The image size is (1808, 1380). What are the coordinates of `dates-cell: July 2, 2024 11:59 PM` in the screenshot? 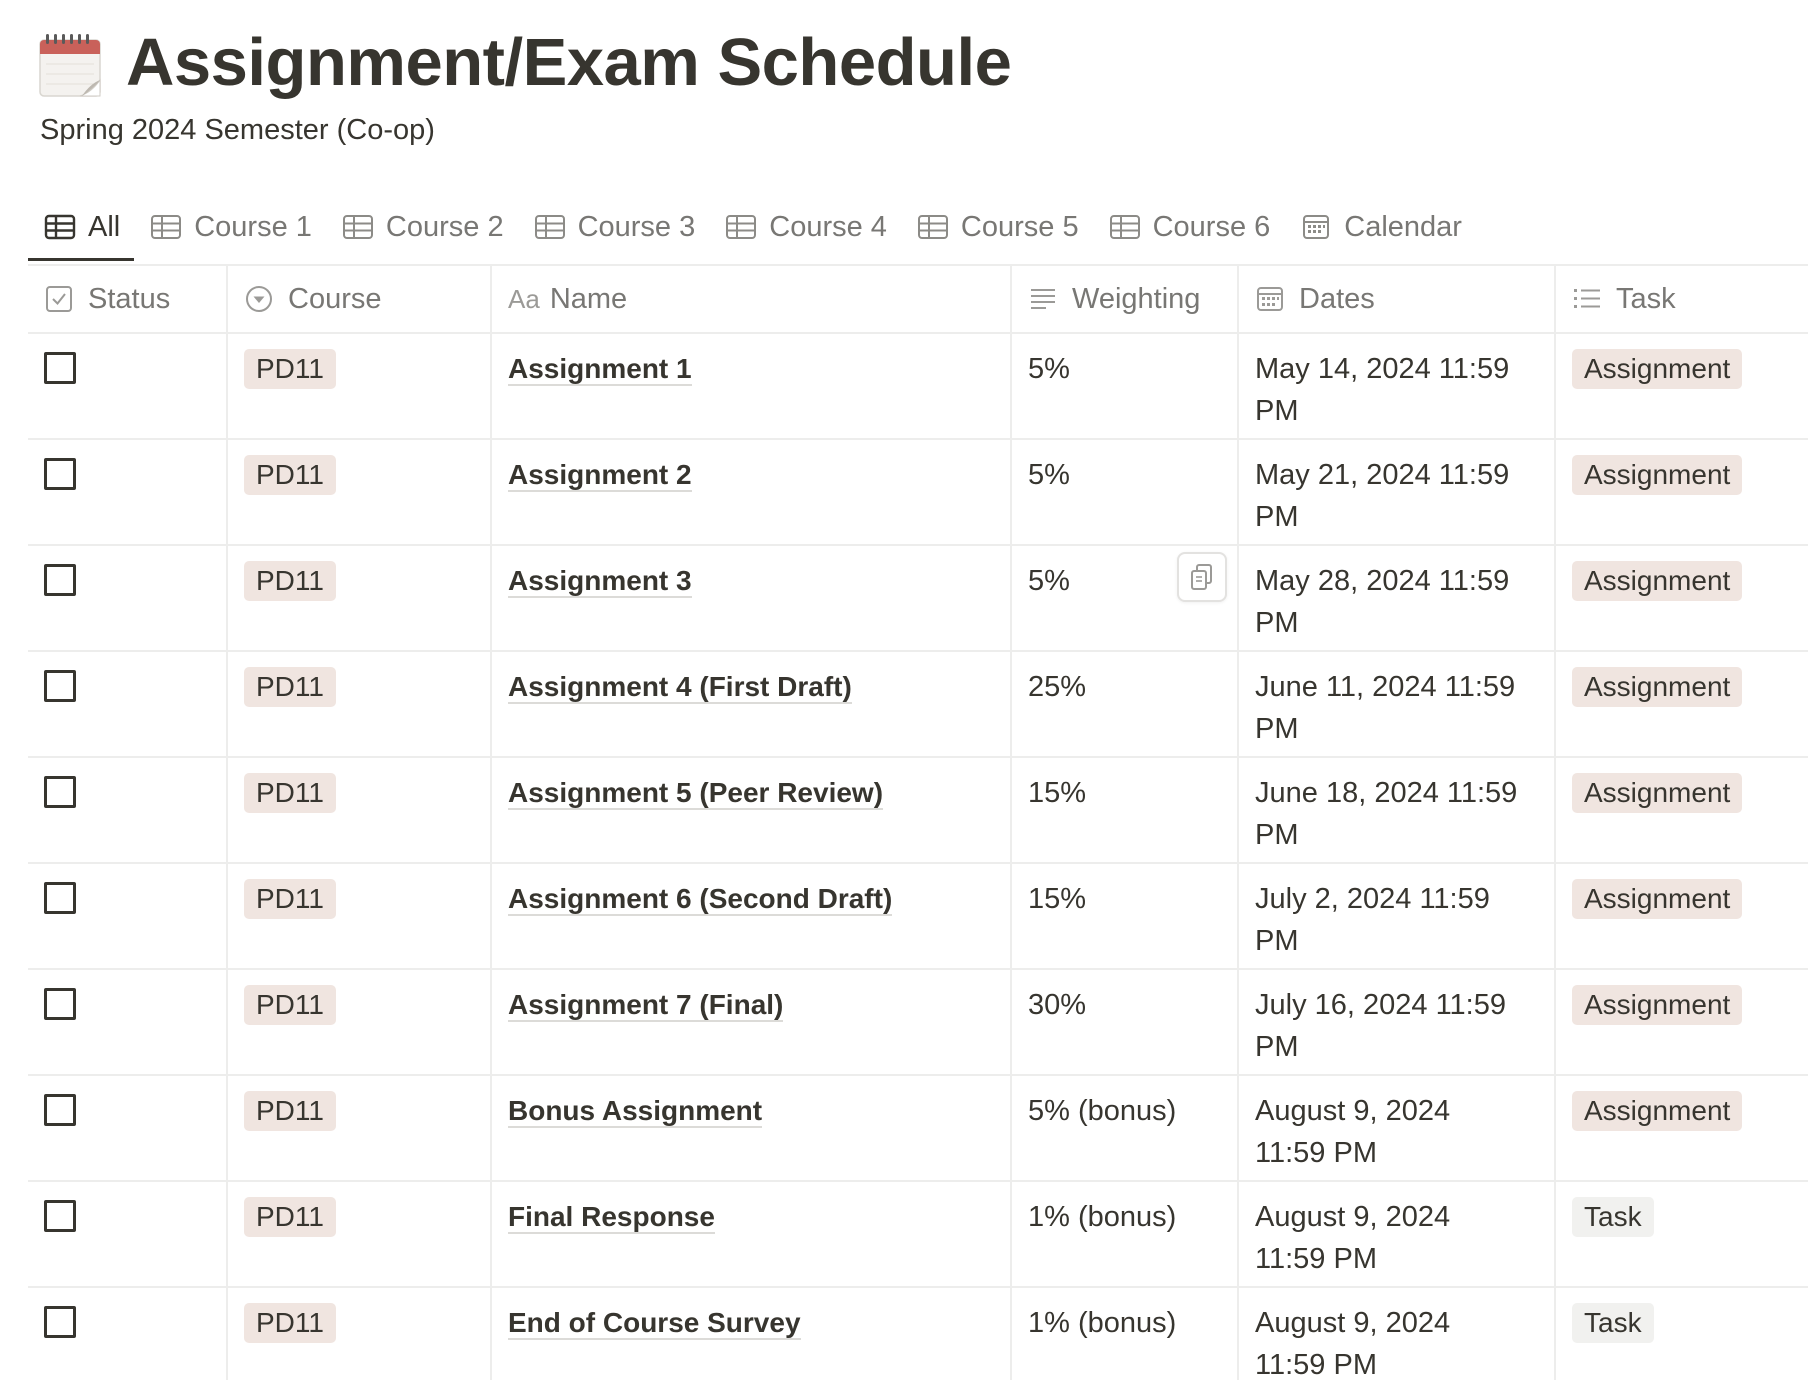 It's located at (1397, 916).